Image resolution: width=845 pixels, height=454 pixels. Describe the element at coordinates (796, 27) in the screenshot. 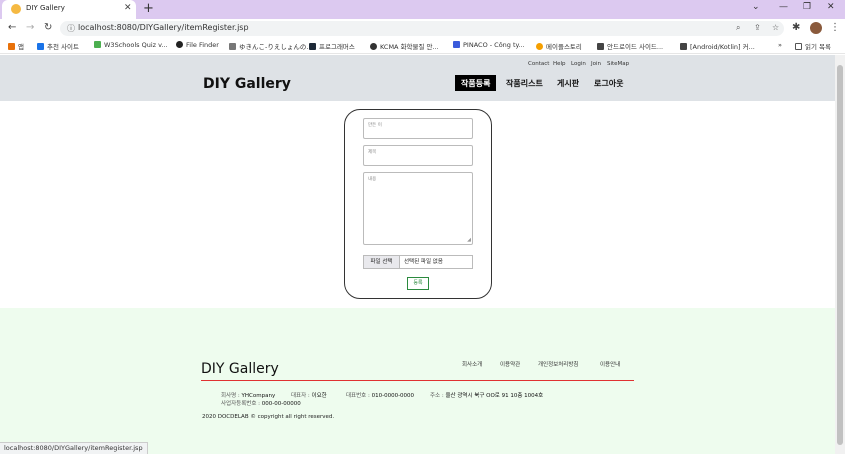

I see `extensions-icon: ✱` at that location.